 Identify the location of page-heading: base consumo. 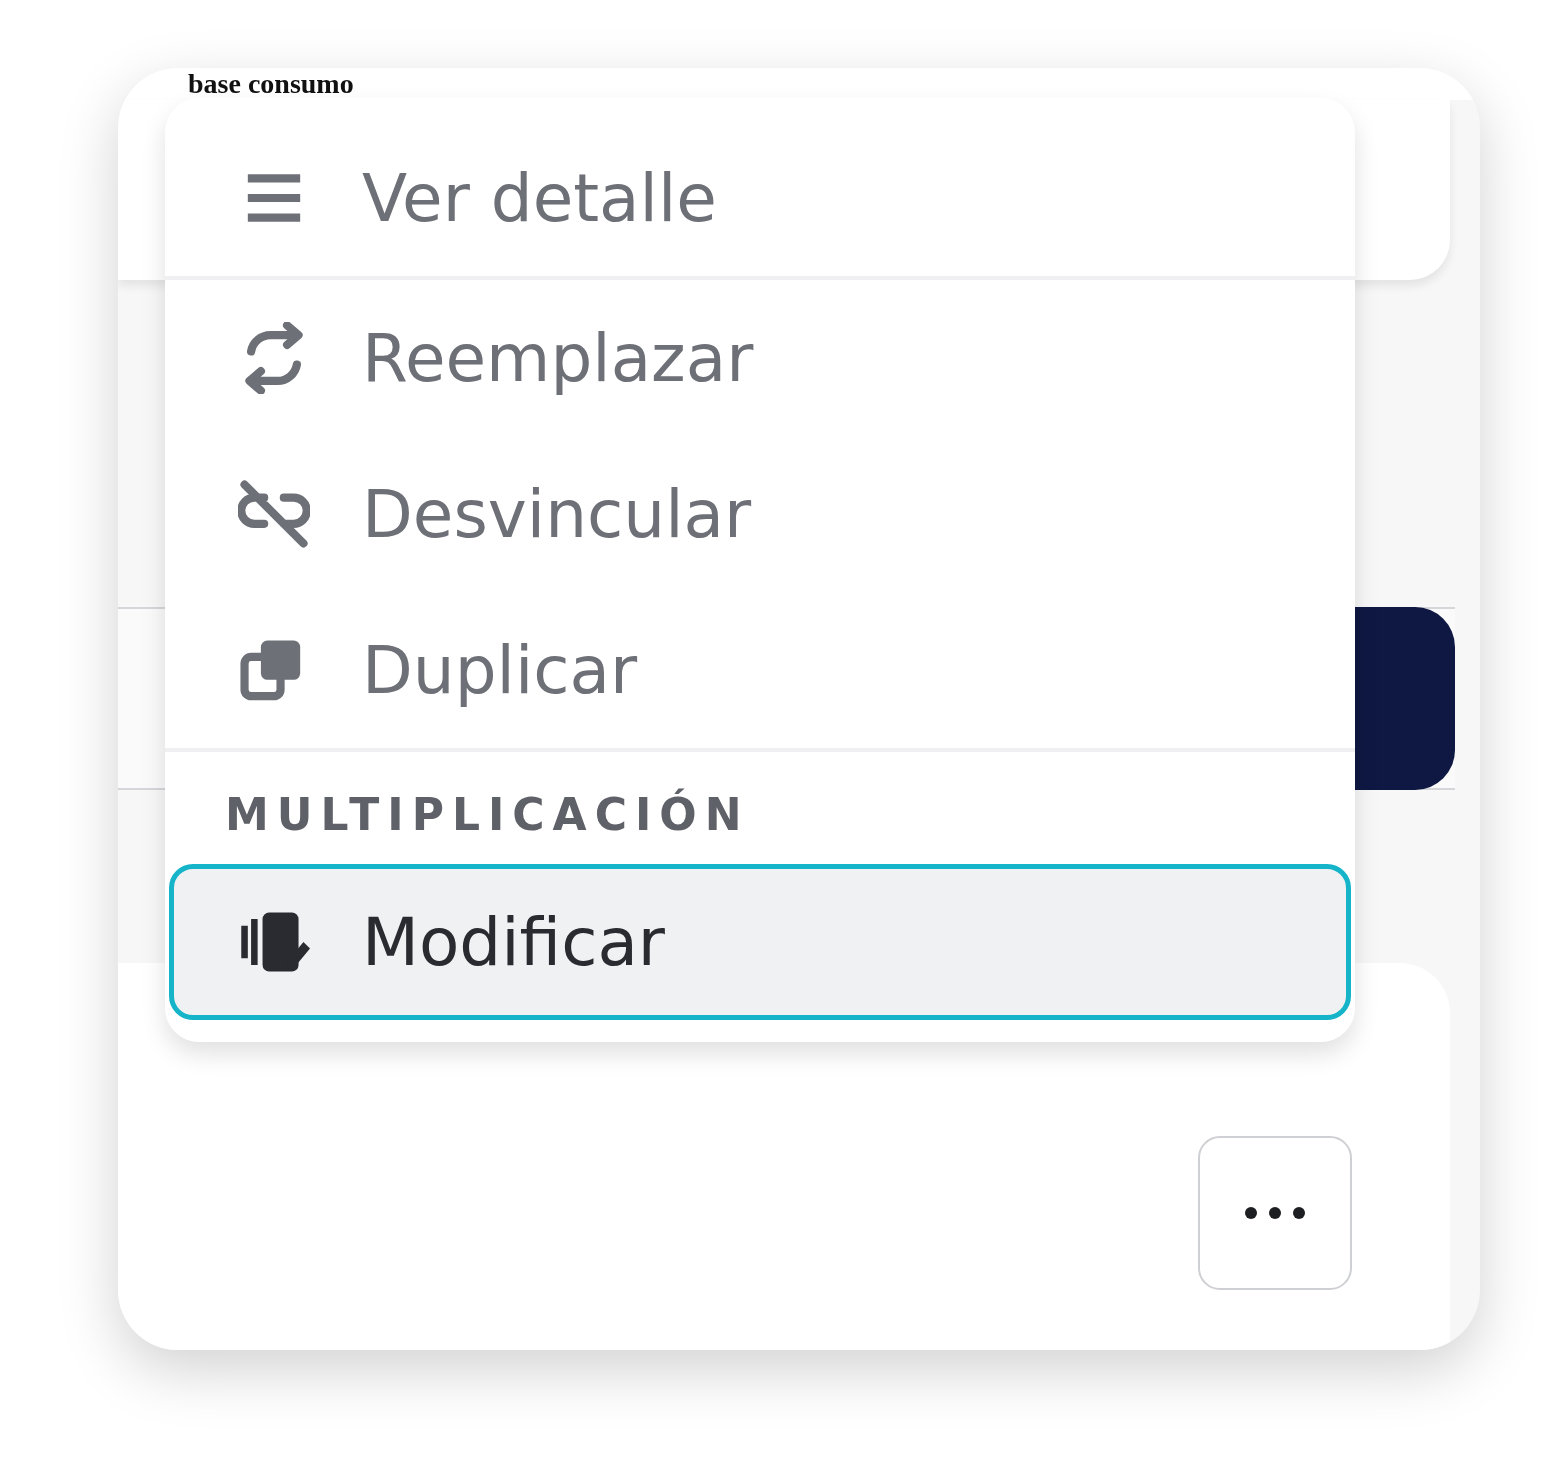
(271, 84).